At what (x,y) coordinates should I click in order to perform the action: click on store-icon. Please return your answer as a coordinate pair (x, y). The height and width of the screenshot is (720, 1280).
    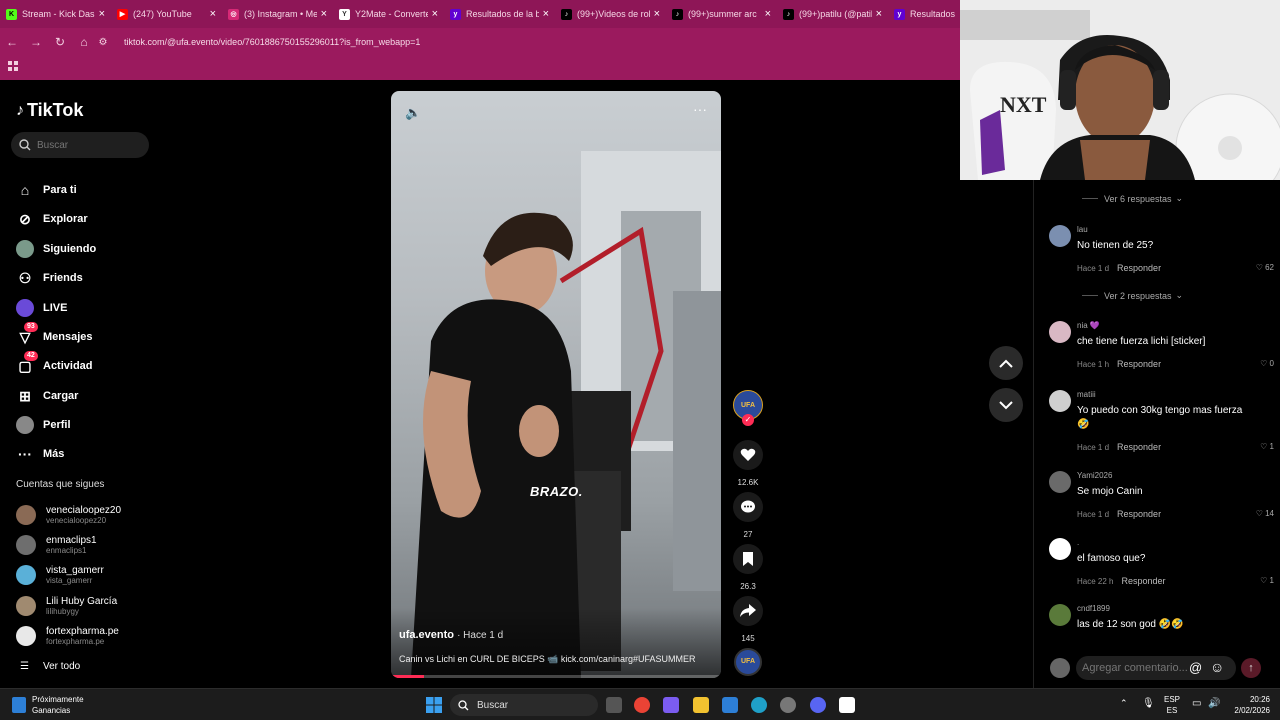
    Looking at the image, I should click on (730, 705).